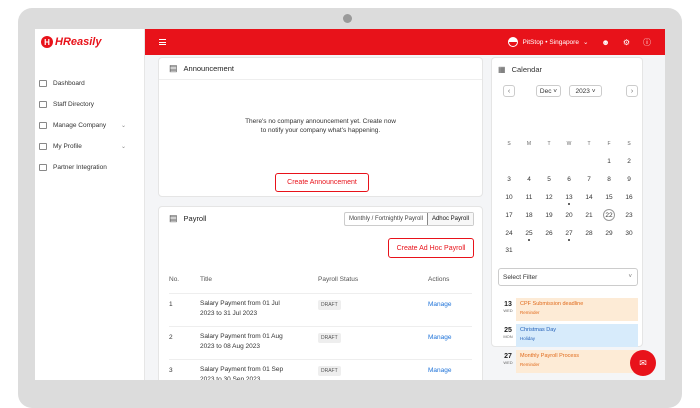 The width and height of the screenshot is (700, 408). I want to click on column-no: No., so click(174, 279).